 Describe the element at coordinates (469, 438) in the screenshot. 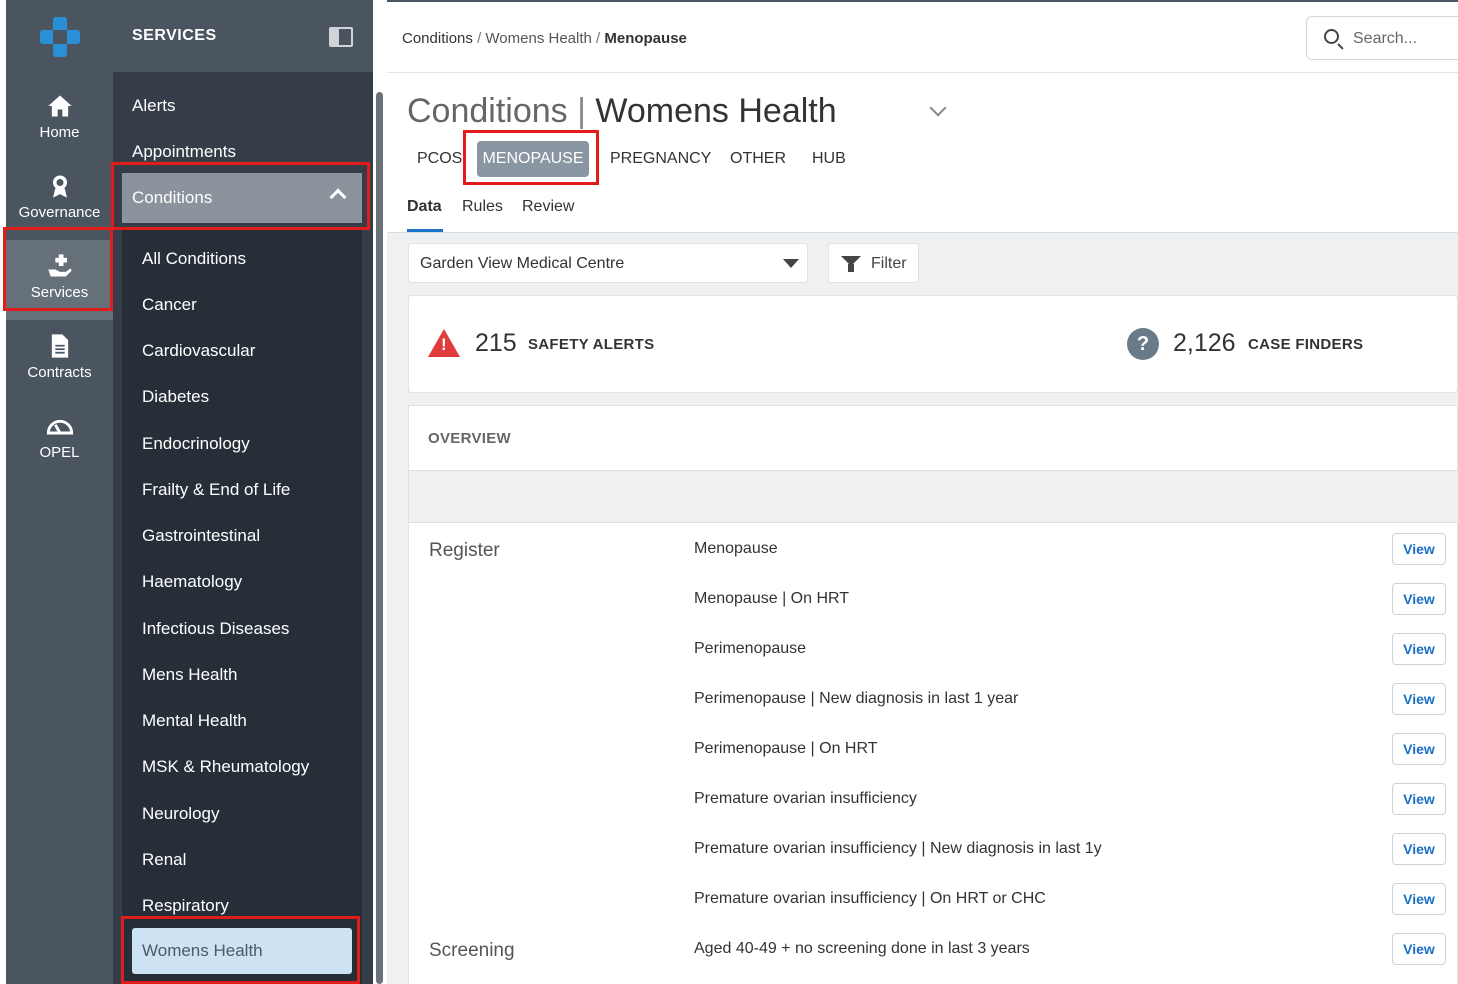

I see `overview-title: OVERVIEW` at that location.